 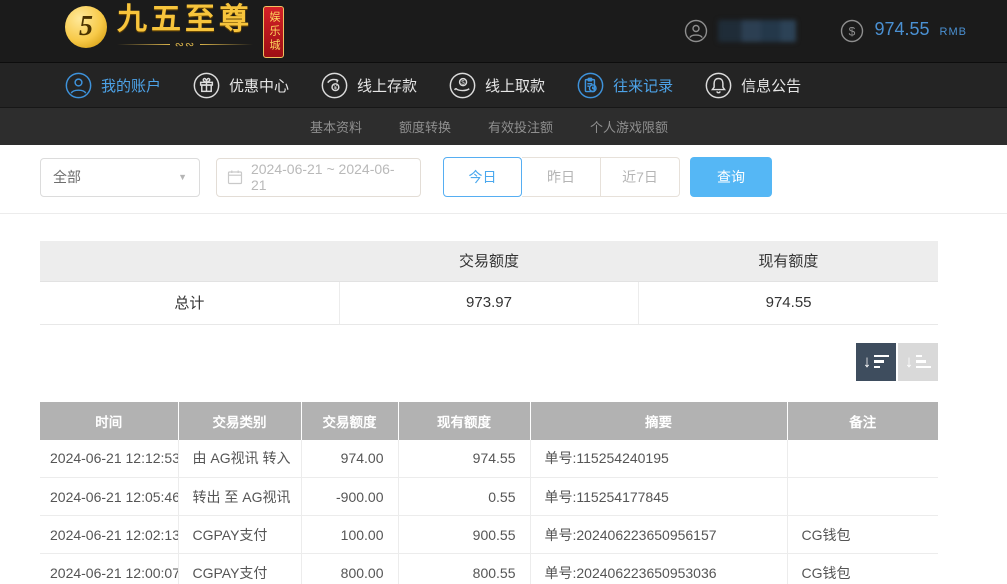 What do you see at coordinates (336, 126) in the screenshot?
I see `subnav-item-basic-info: 基本资料` at bounding box center [336, 126].